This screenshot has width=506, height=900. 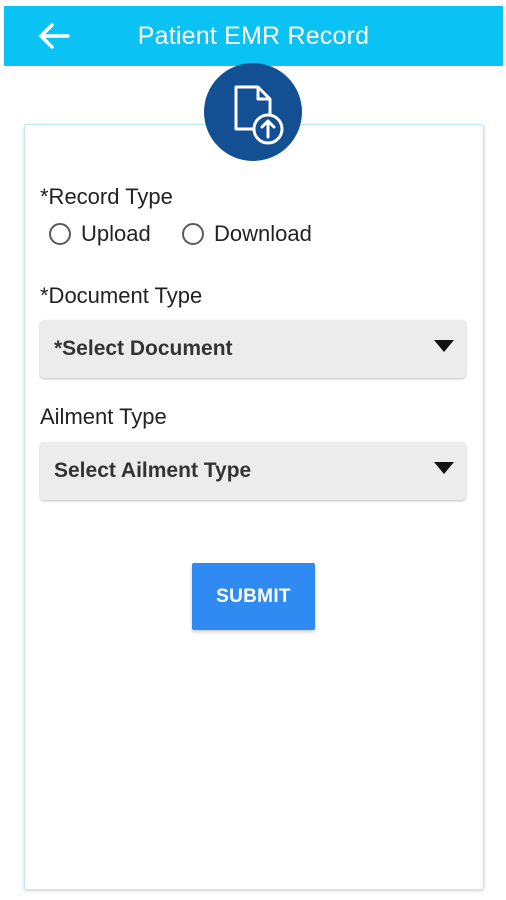 I want to click on app-bar: Patient EMR Record, so click(x=253, y=36).